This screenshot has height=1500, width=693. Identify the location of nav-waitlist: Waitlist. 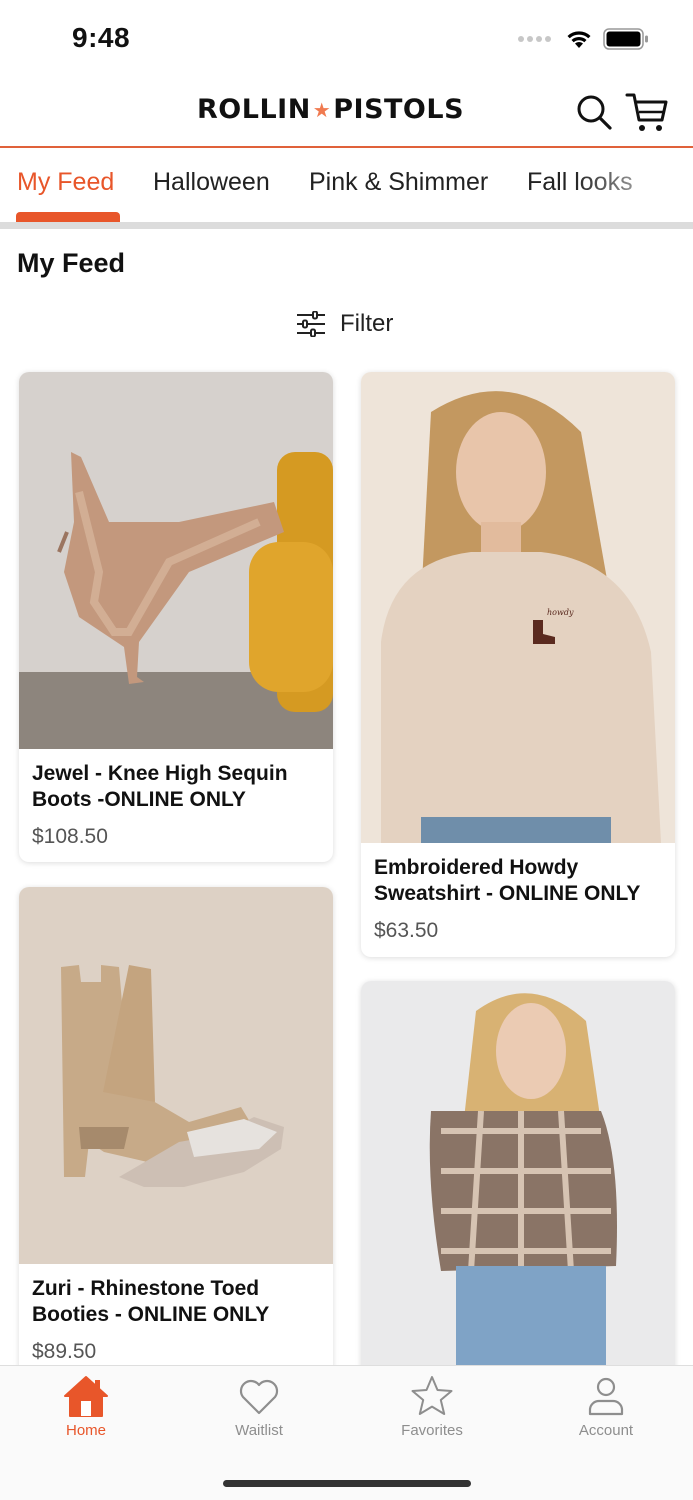
(259, 1406).